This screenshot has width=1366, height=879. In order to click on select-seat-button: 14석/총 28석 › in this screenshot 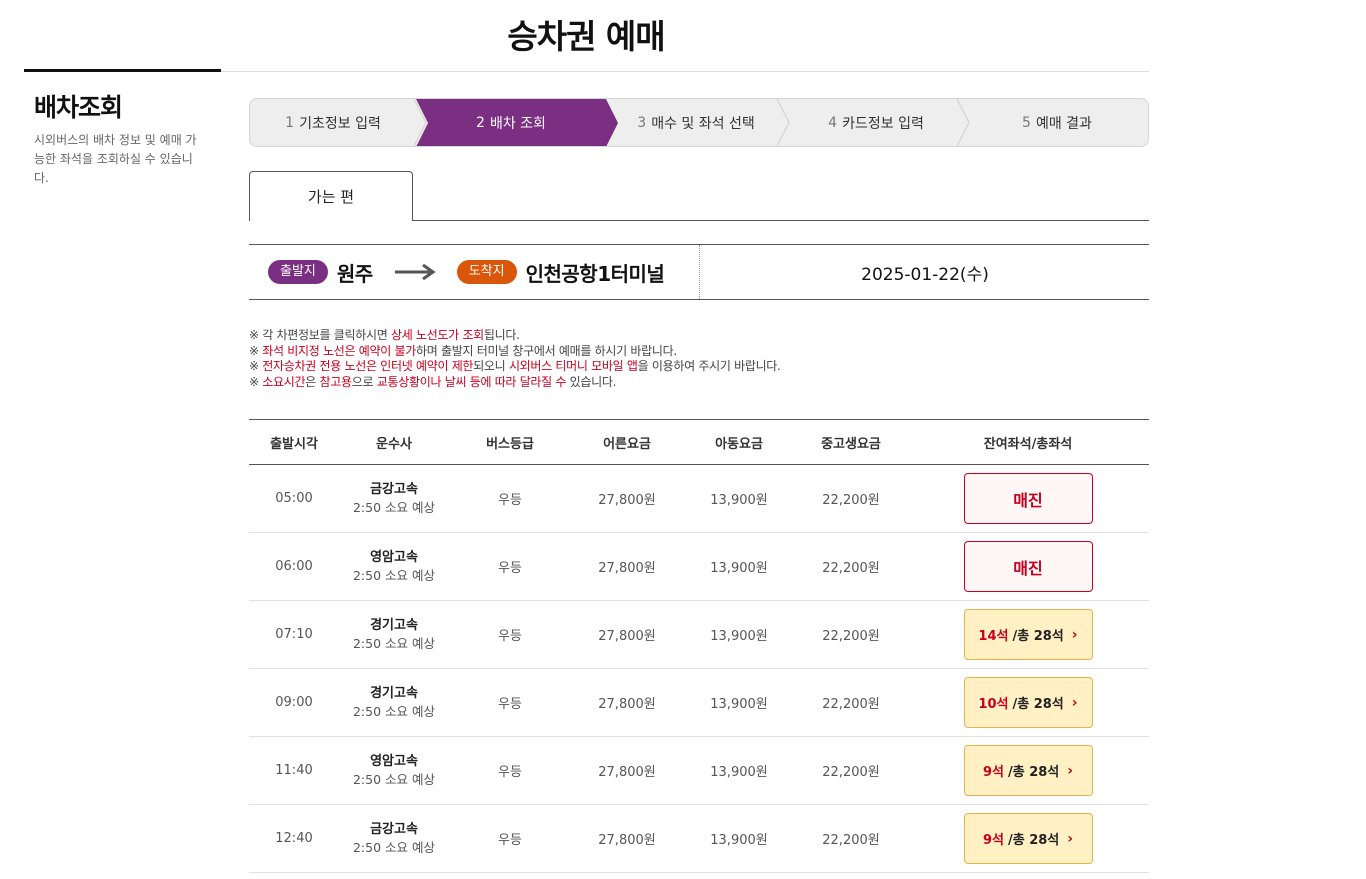, I will do `click(1028, 634)`.